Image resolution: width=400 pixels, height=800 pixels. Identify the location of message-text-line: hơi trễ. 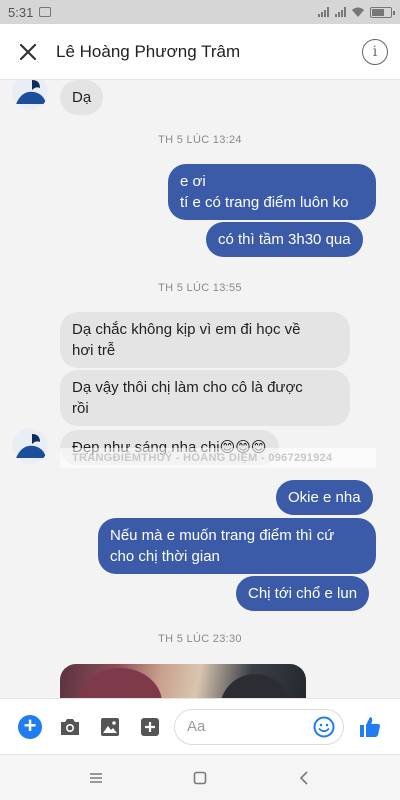
(94, 350).